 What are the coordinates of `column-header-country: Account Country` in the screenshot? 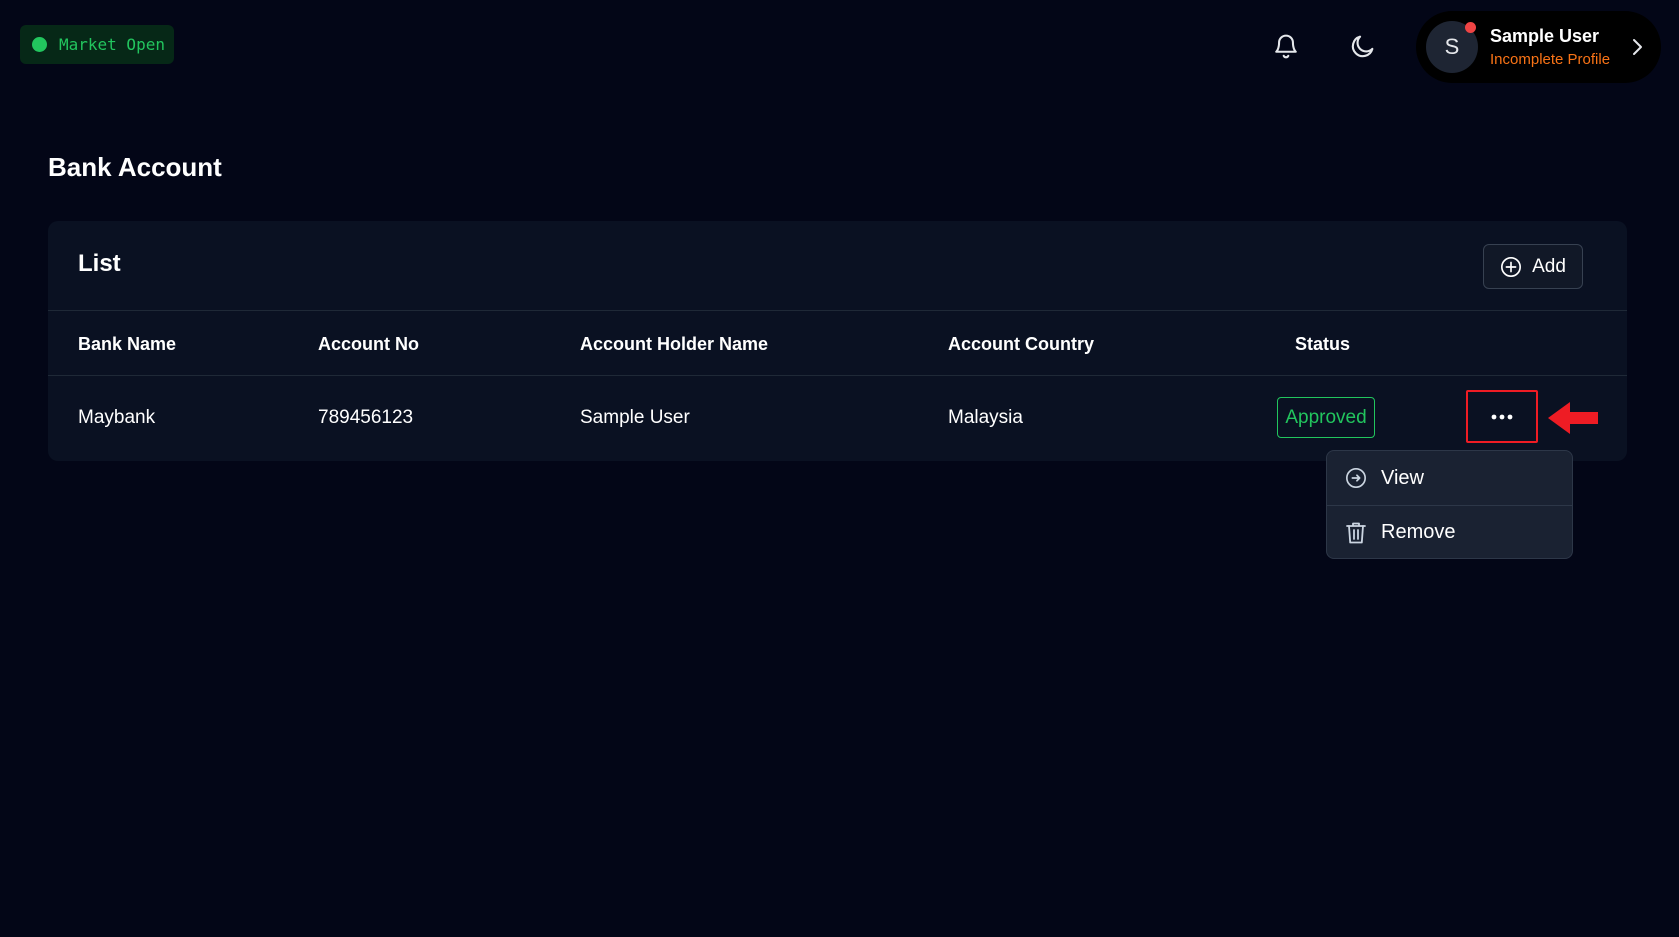 It's located at (1021, 344).